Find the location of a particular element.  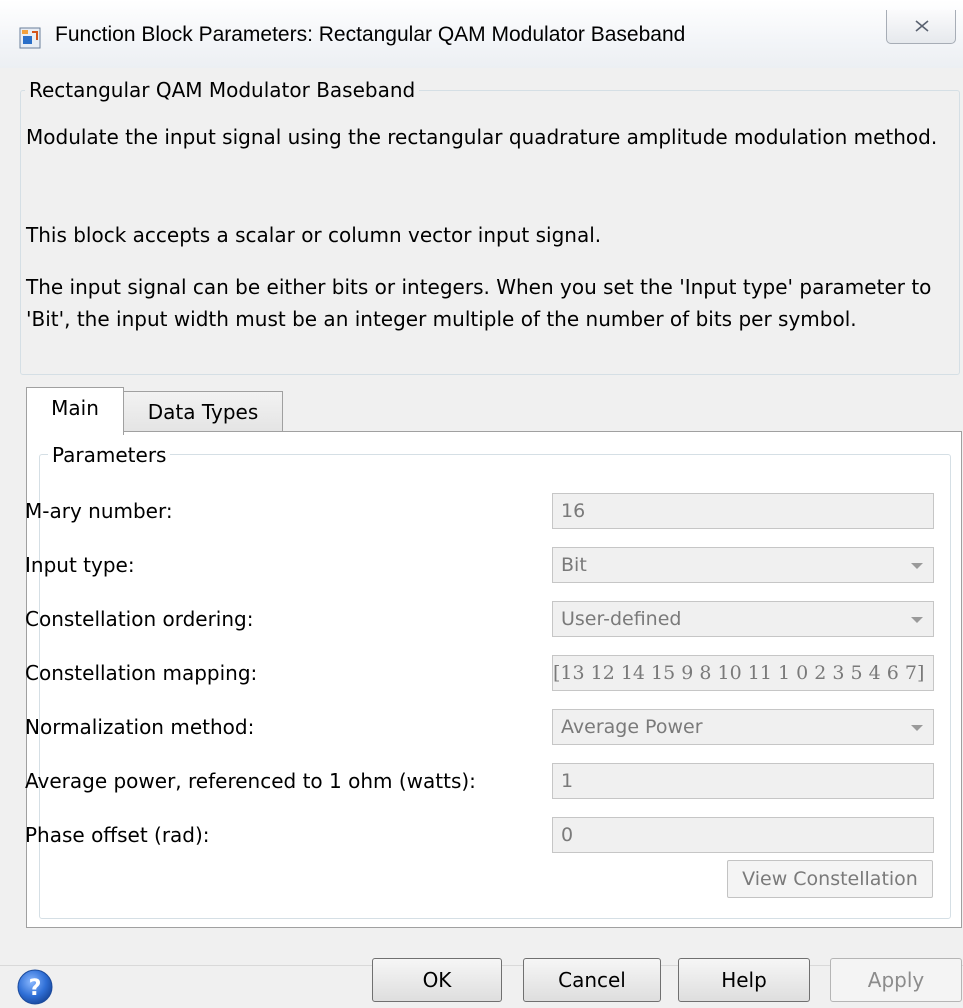

constellation-mapping-field: [13 12 14 15 9 8 10 11 1 0 2 3 5 4 6 7] is located at coordinates (743, 673).